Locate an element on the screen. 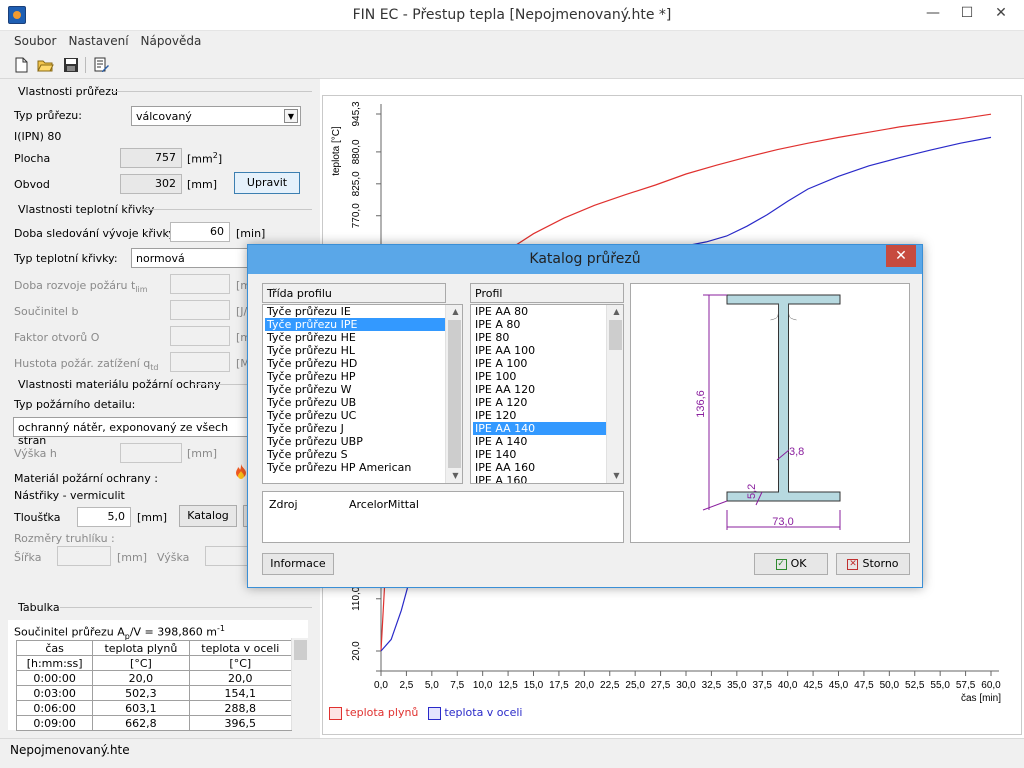 Image resolution: width=1024 pixels, height=768 pixels. dim-web-label: 3,8 is located at coordinates (796, 452).